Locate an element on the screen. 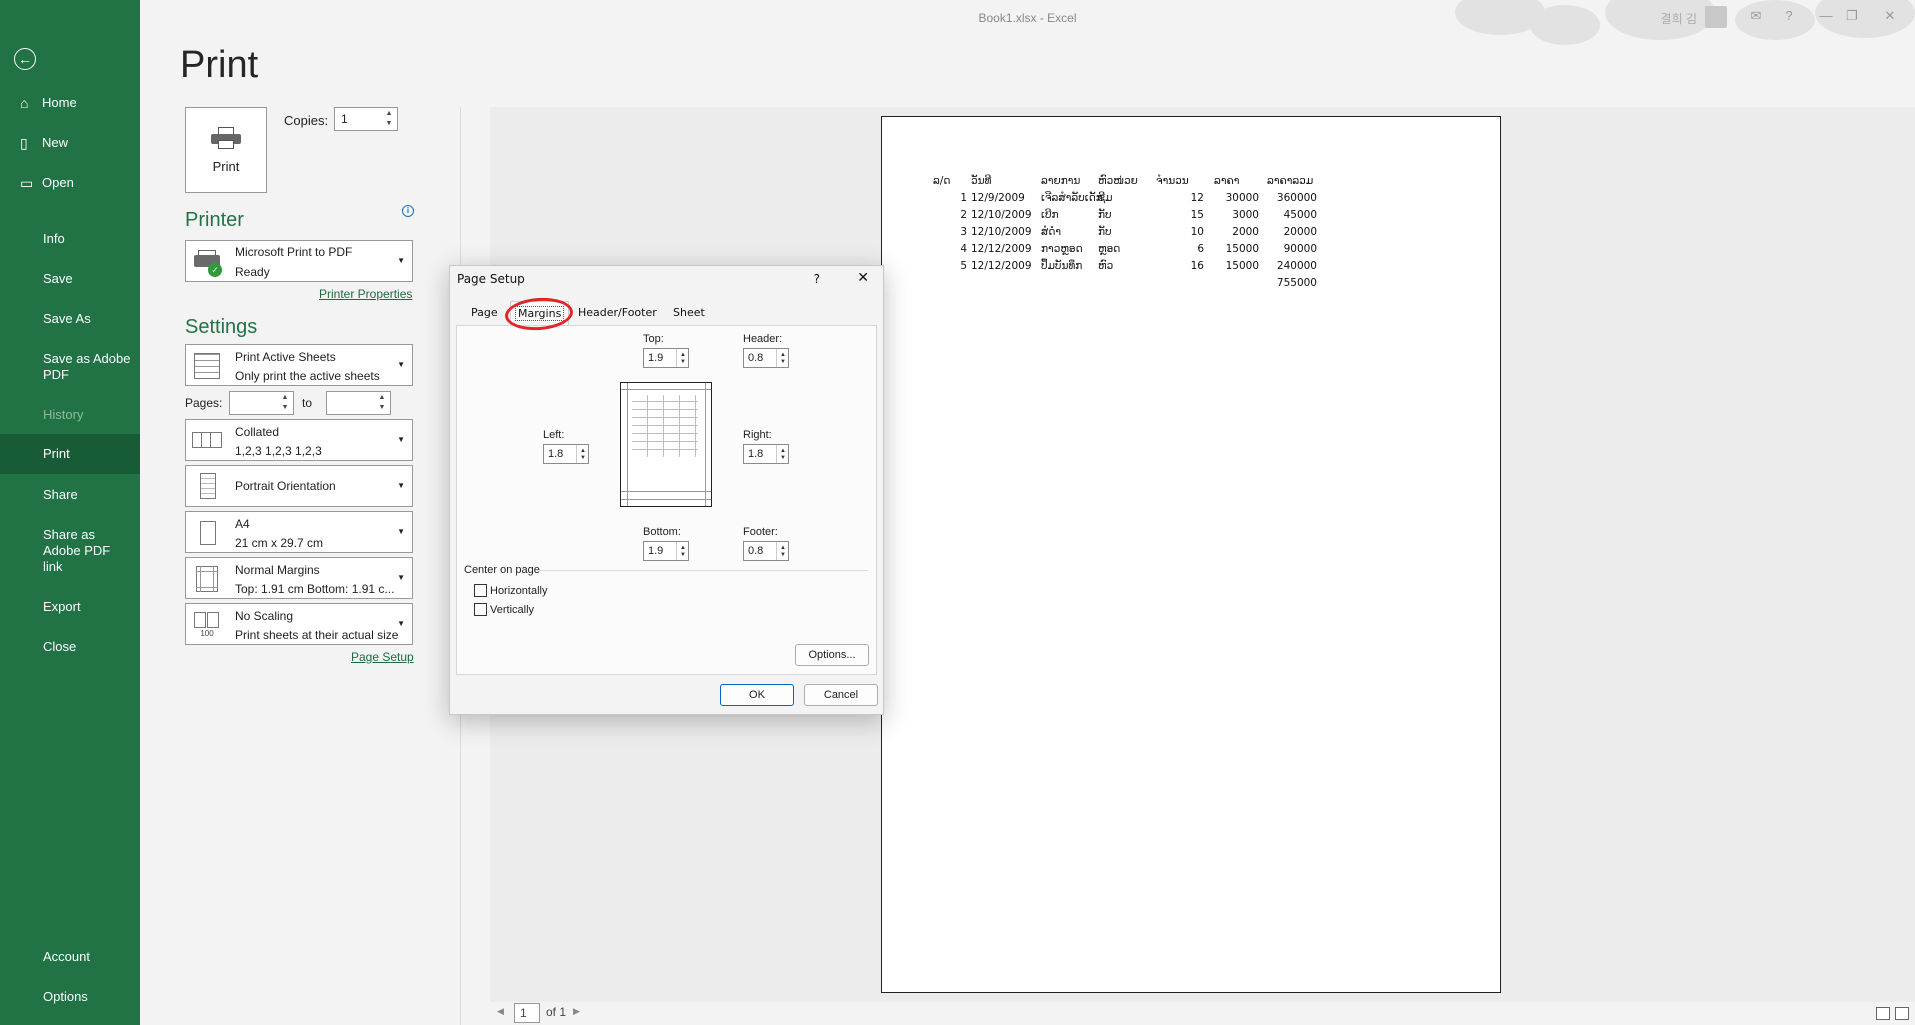 This screenshot has height=1025, width=1915. margins-icon is located at coordinates (207, 579).